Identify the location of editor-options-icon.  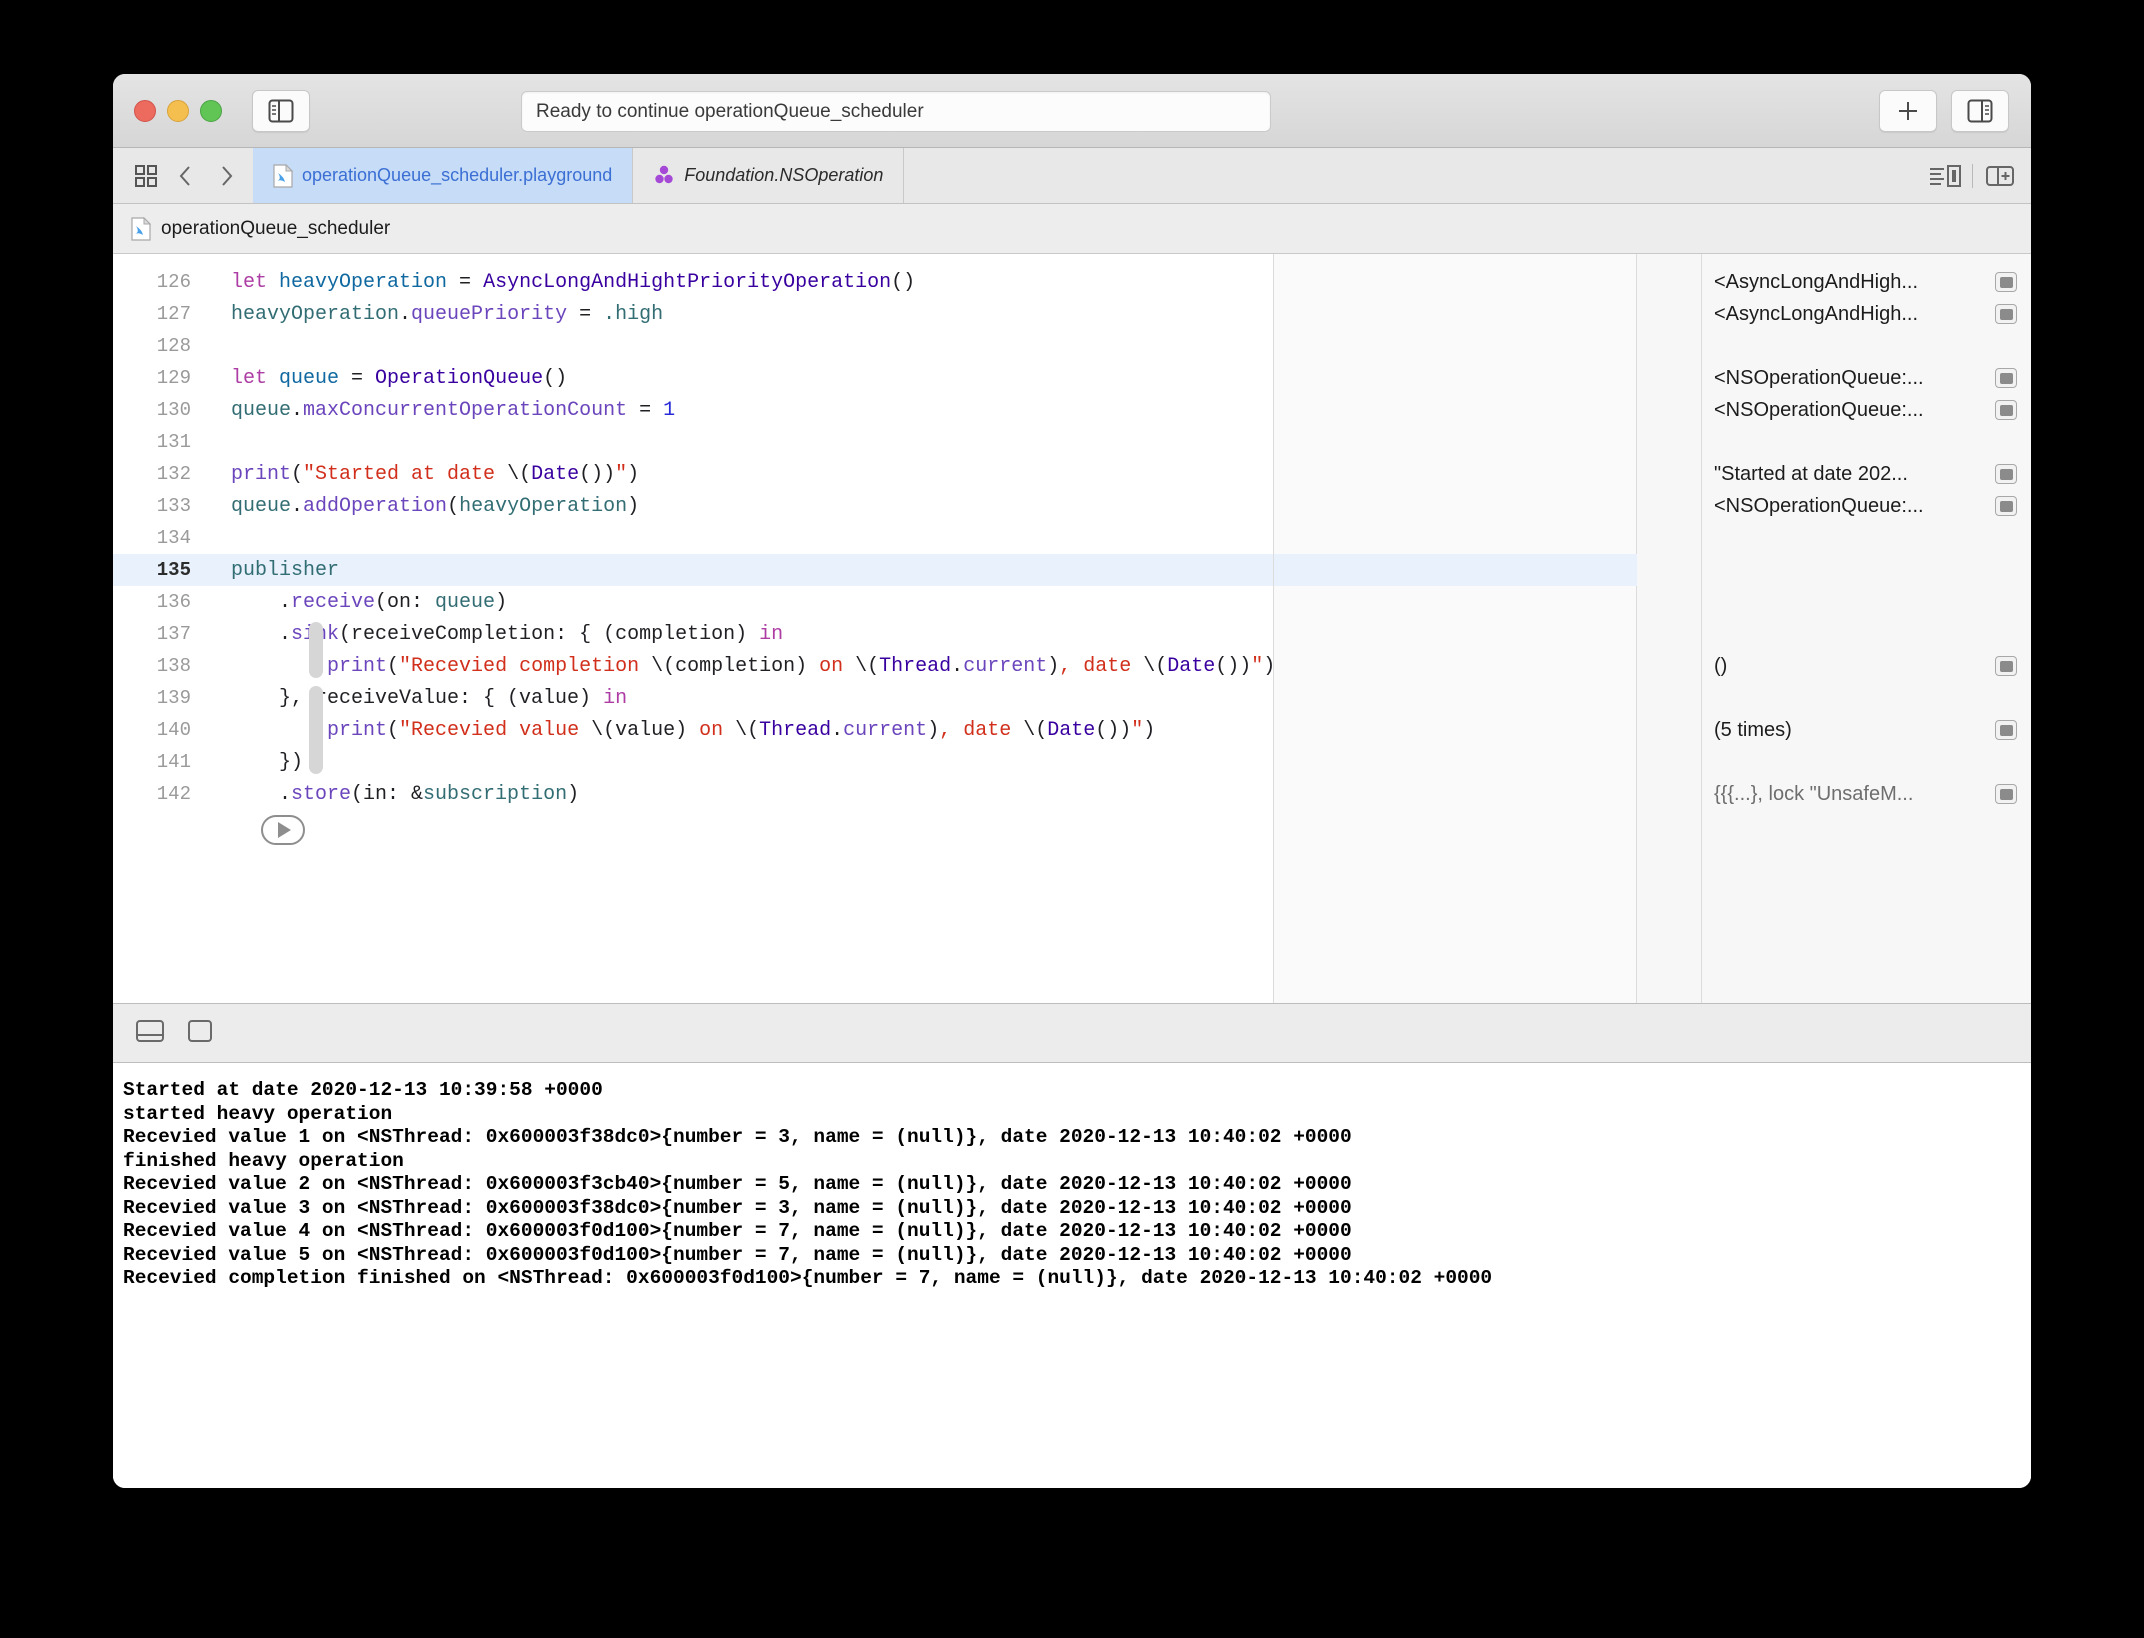
(1945, 176).